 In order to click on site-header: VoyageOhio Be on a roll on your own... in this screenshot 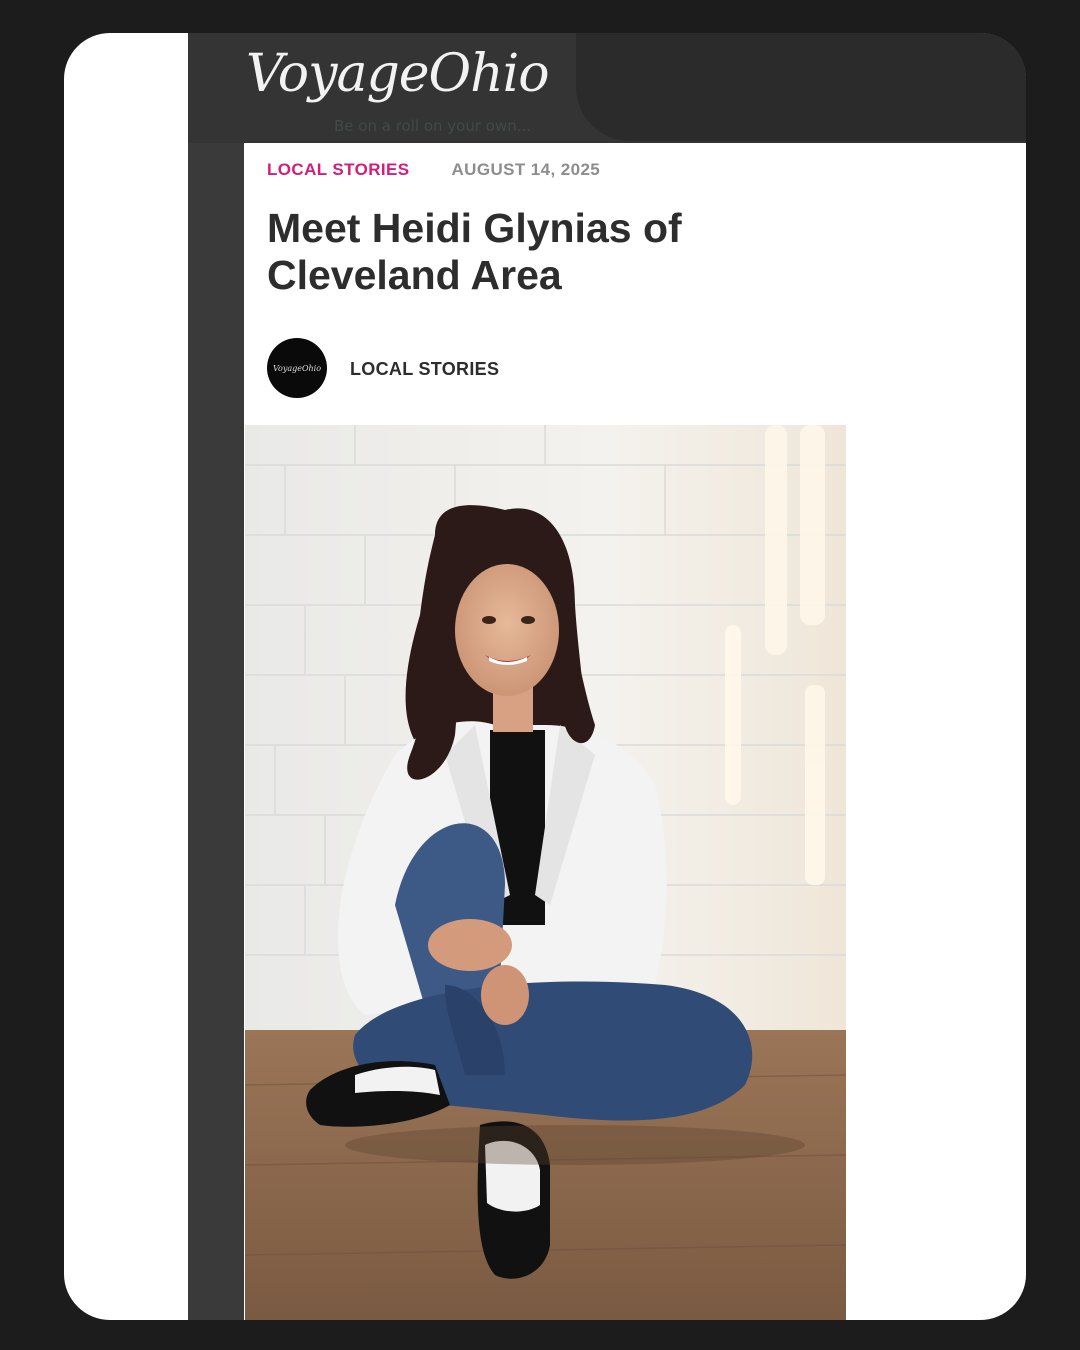, I will do `click(607, 88)`.